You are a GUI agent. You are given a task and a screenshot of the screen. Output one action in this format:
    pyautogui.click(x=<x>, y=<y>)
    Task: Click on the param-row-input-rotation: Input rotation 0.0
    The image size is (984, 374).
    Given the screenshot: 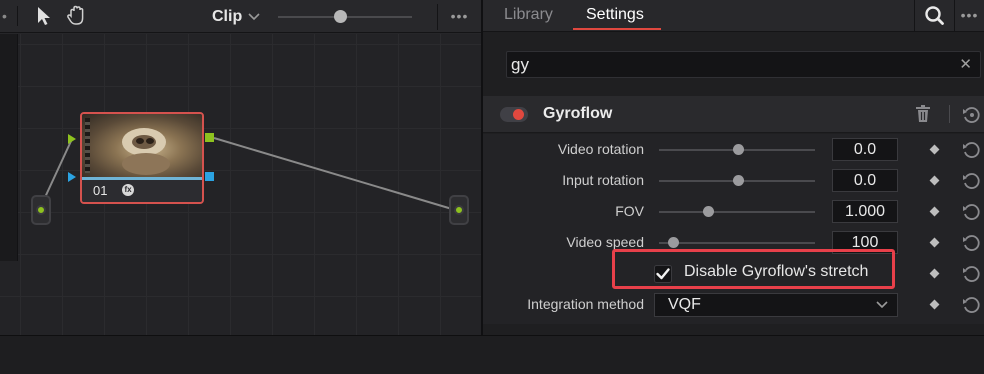 What is the action you would take?
    pyautogui.click(x=733, y=180)
    